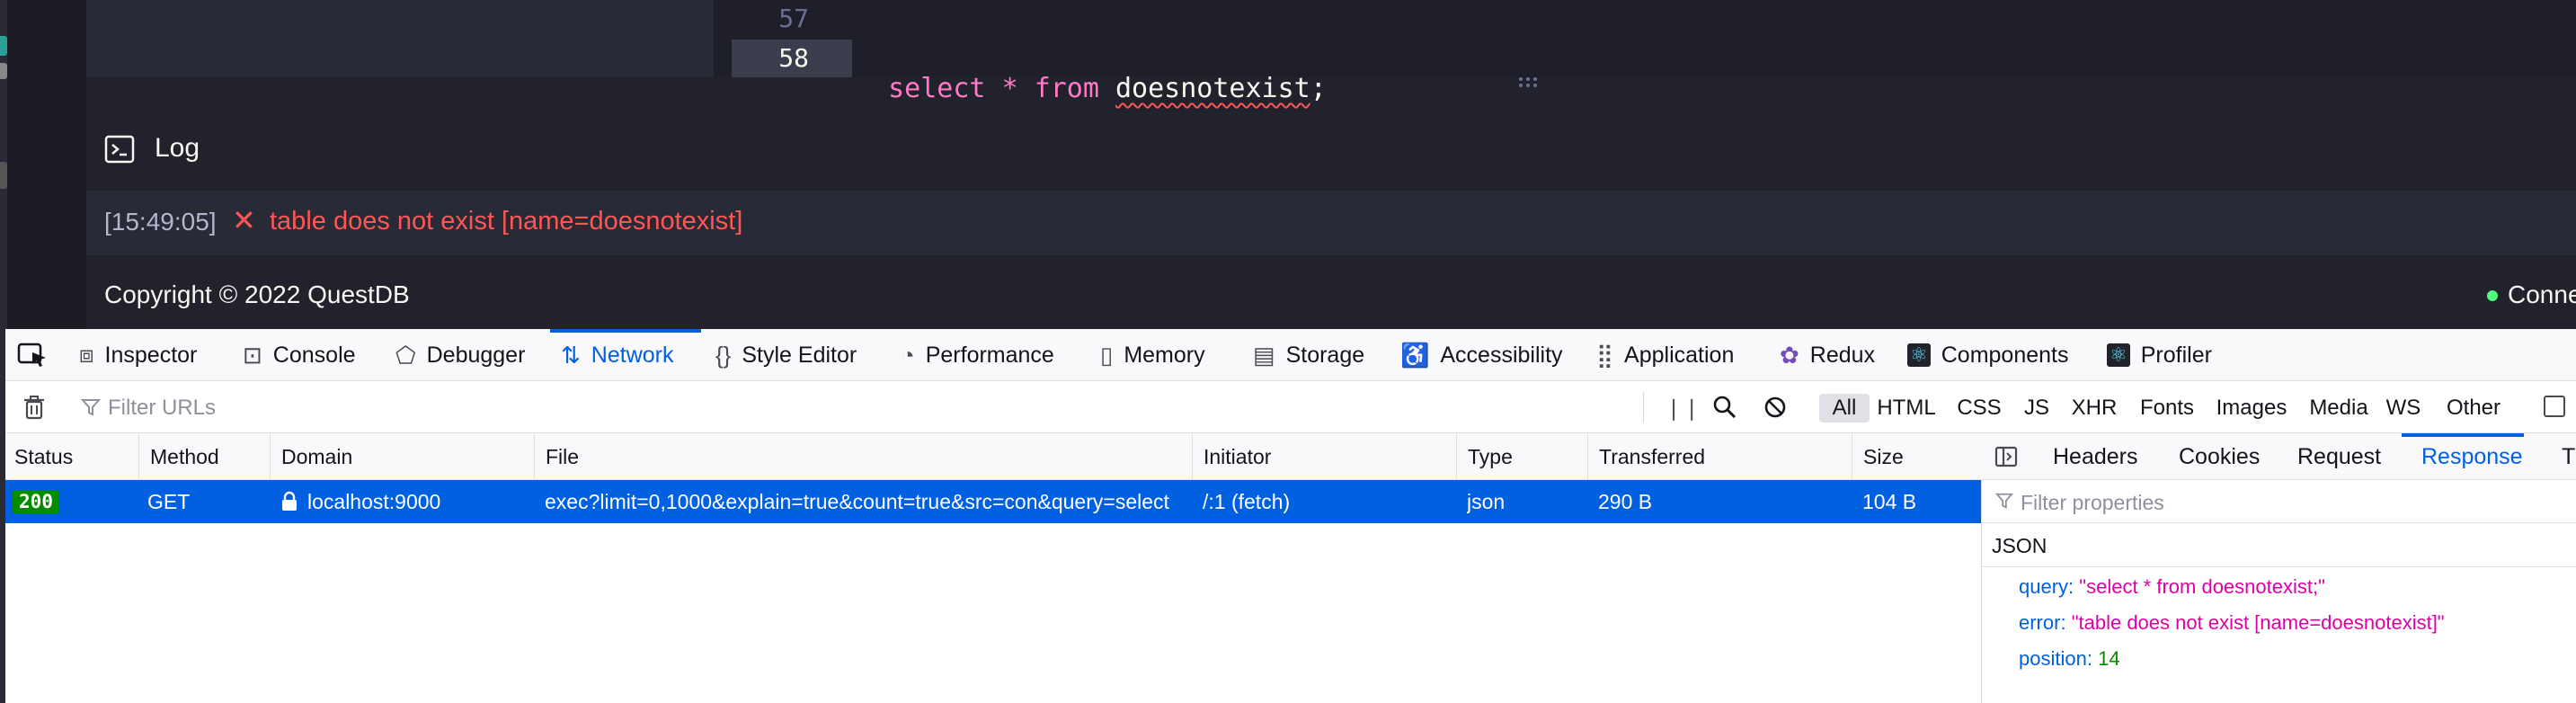 This screenshot has height=703, width=2576. What do you see at coordinates (1530, 82) in the screenshot?
I see `resize-handle` at bounding box center [1530, 82].